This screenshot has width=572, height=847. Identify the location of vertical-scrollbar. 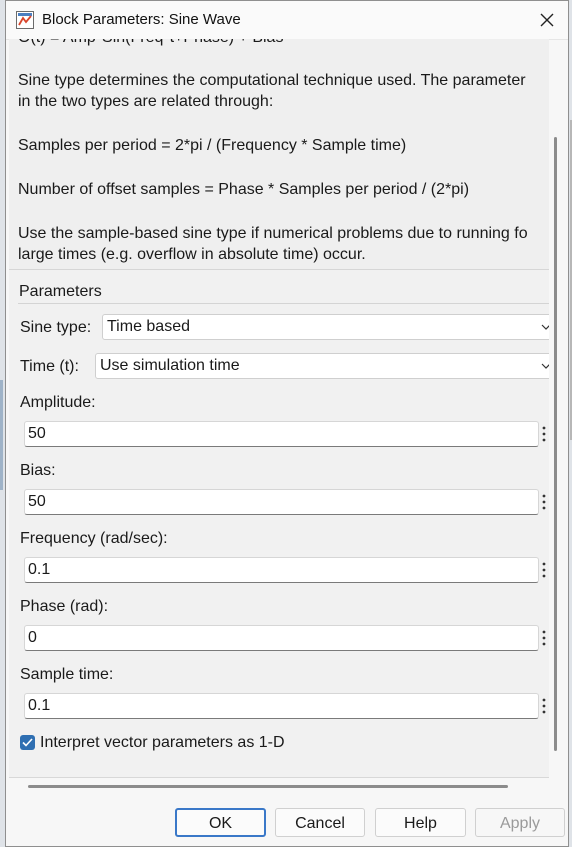
(555, 444).